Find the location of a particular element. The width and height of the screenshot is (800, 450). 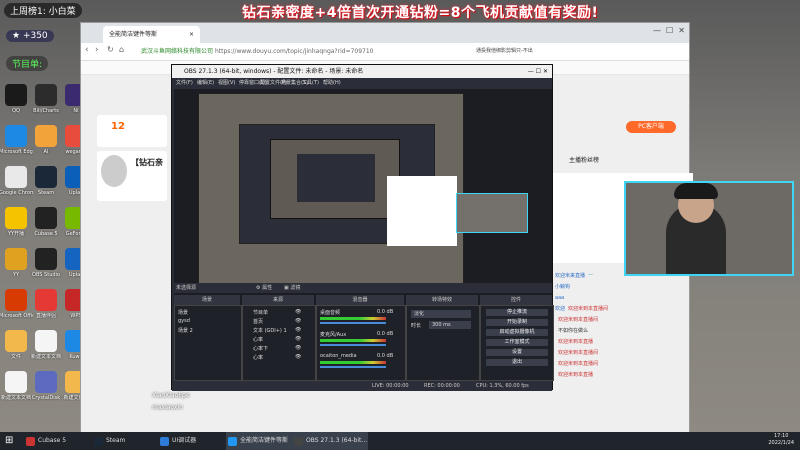

source-toolbar: 未选择源 ⚙ 属性 ▣ 滤镜 is located at coordinates (362, 288).